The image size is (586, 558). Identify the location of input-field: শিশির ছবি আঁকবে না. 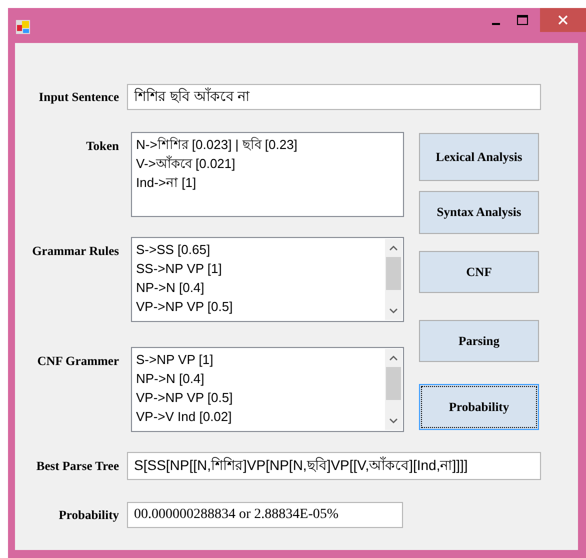
(334, 97).